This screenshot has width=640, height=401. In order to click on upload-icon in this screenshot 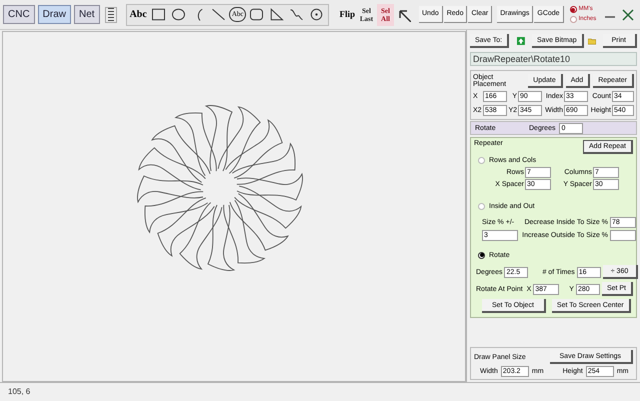, I will do `click(521, 41)`.